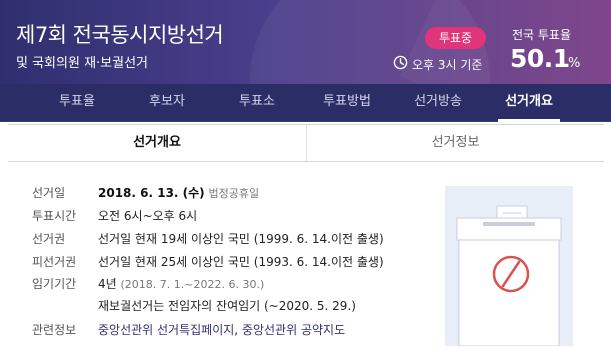  What do you see at coordinates (54, 262) in the screenshot?
I see `info-label: 피선거권` at bounding box center [54, 262].